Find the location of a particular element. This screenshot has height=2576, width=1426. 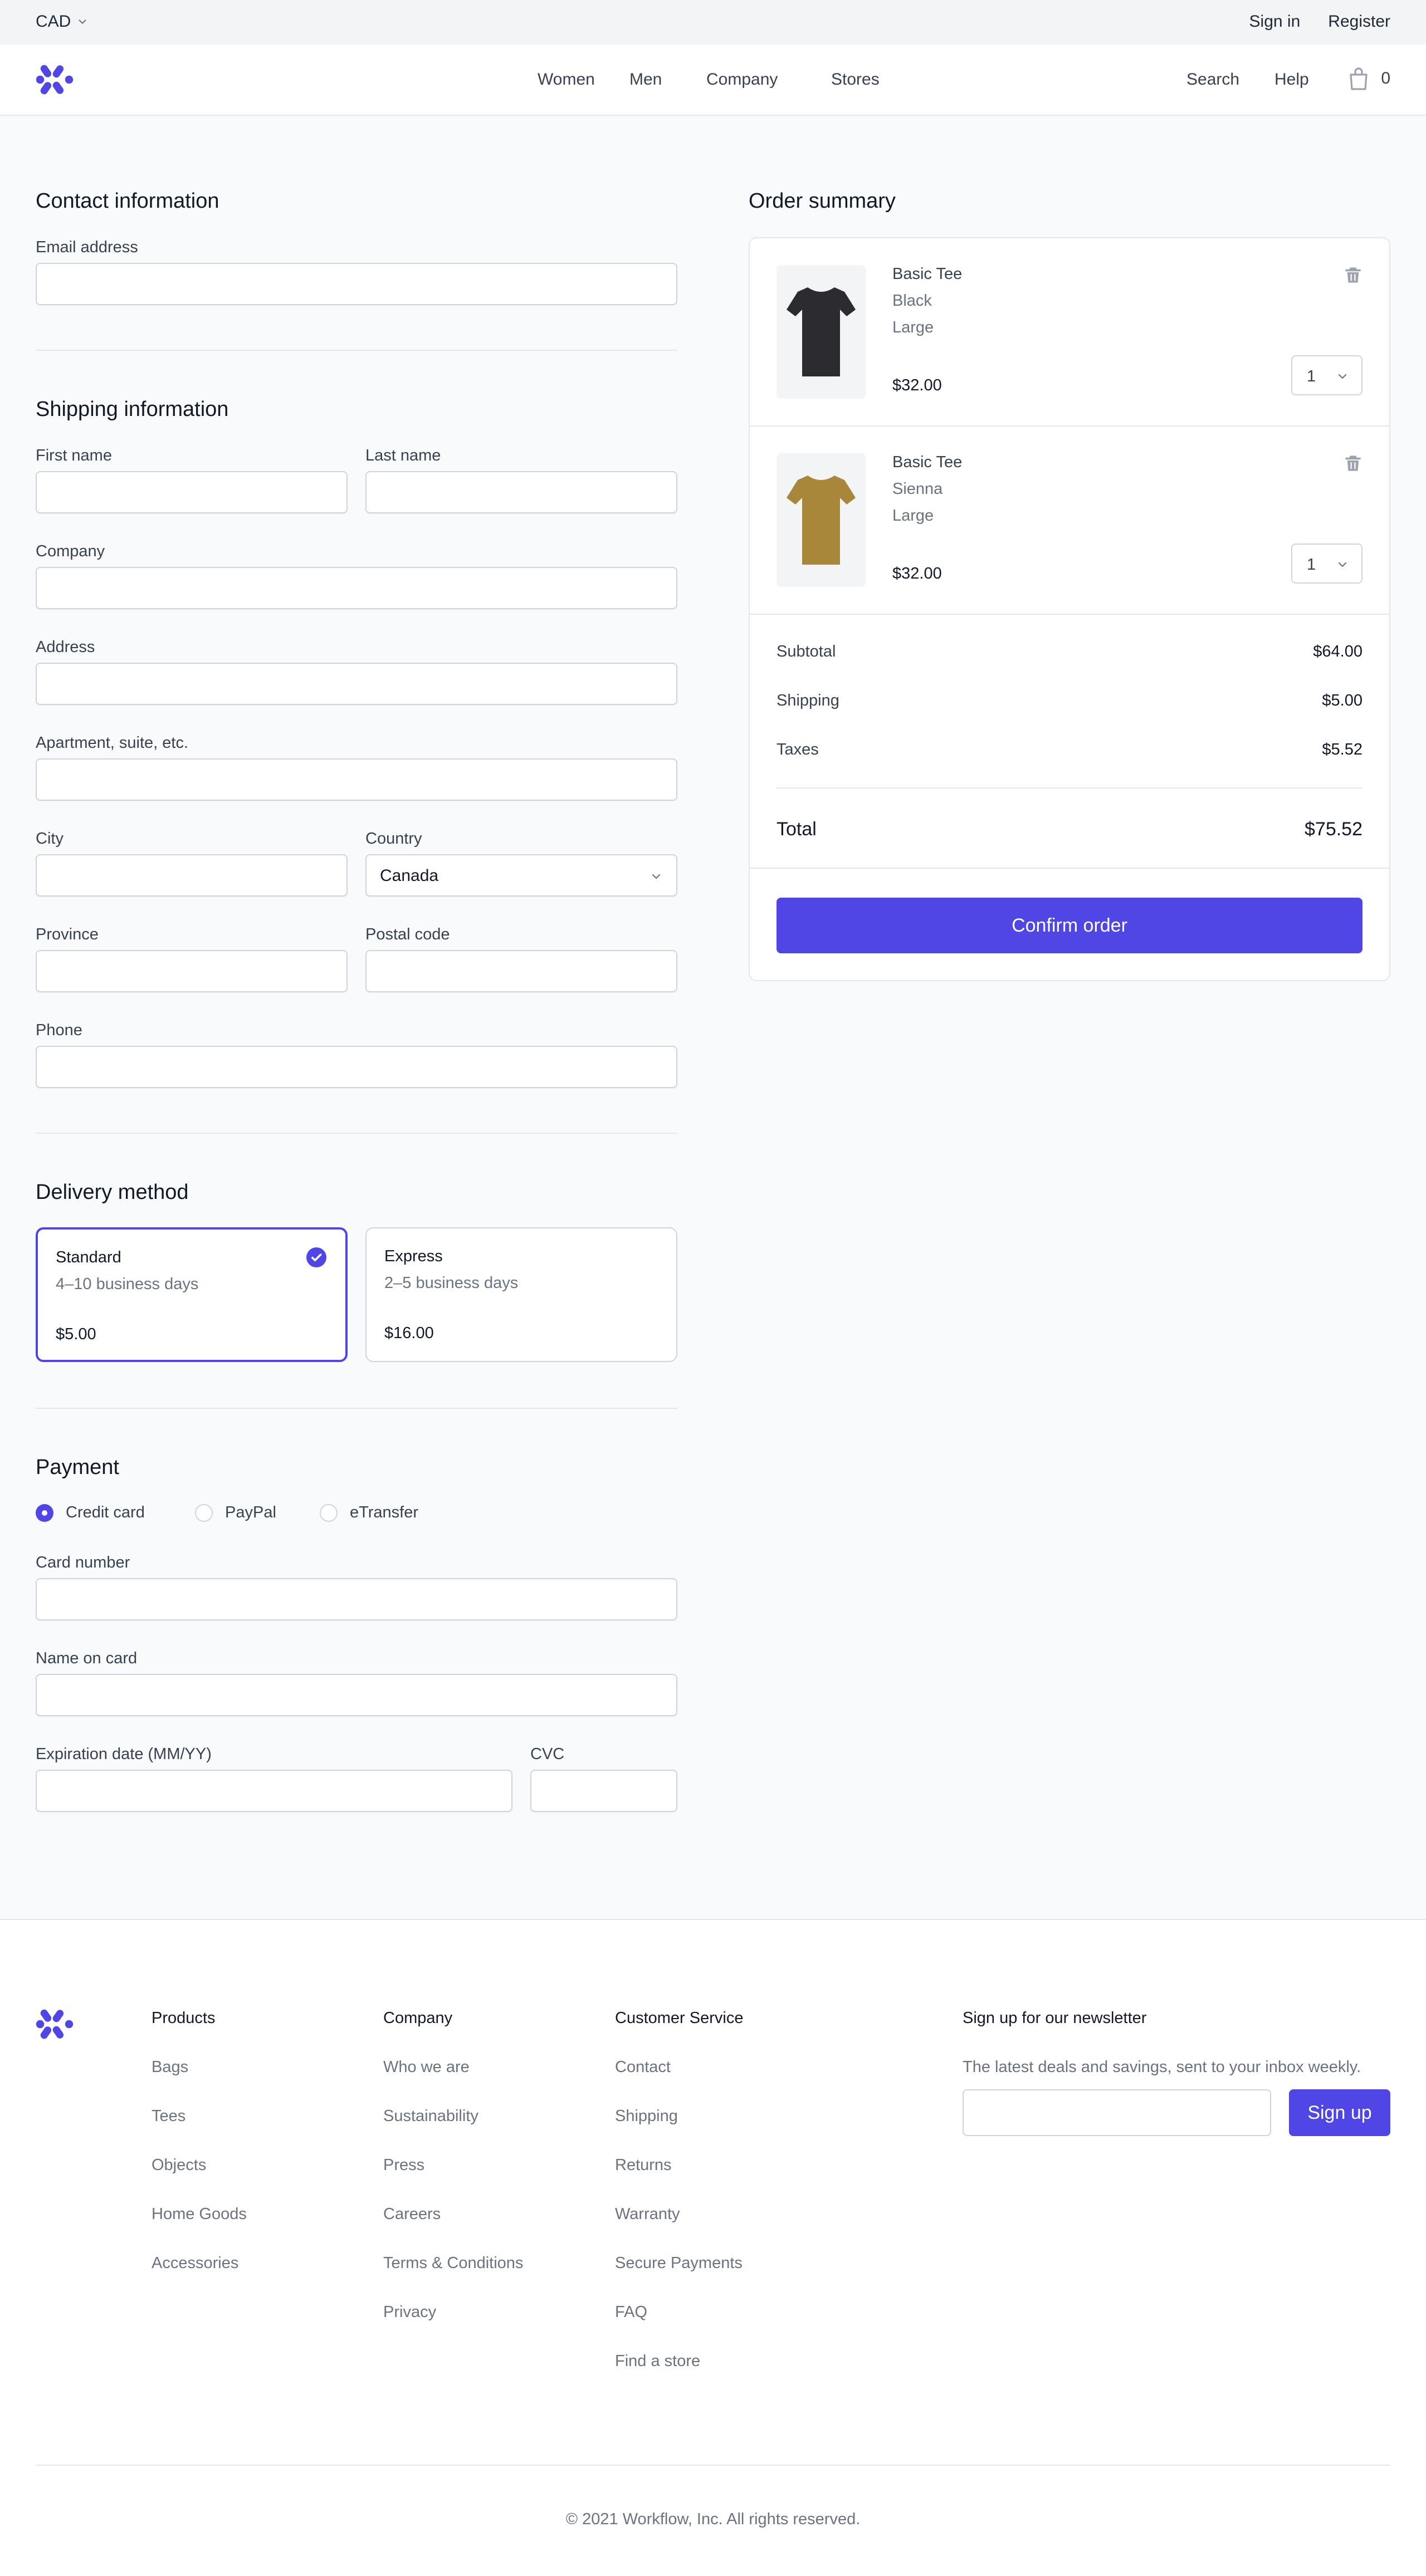

company-label: Company is located at coordinates (70, 551).